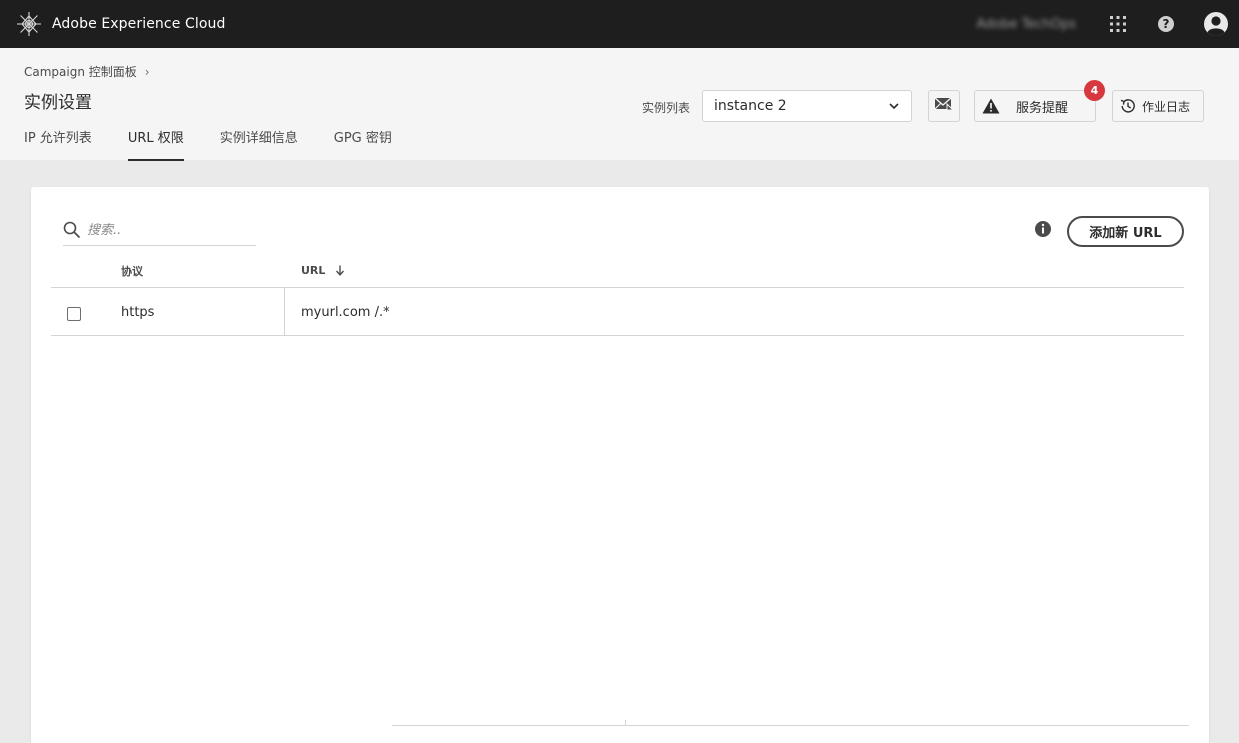 This screenshot has height=743, width=1239. Describe the element at coordinates (80, 71) in the screenshot. I see `breadcrumb-link: Campaign 控制面板` at that location.